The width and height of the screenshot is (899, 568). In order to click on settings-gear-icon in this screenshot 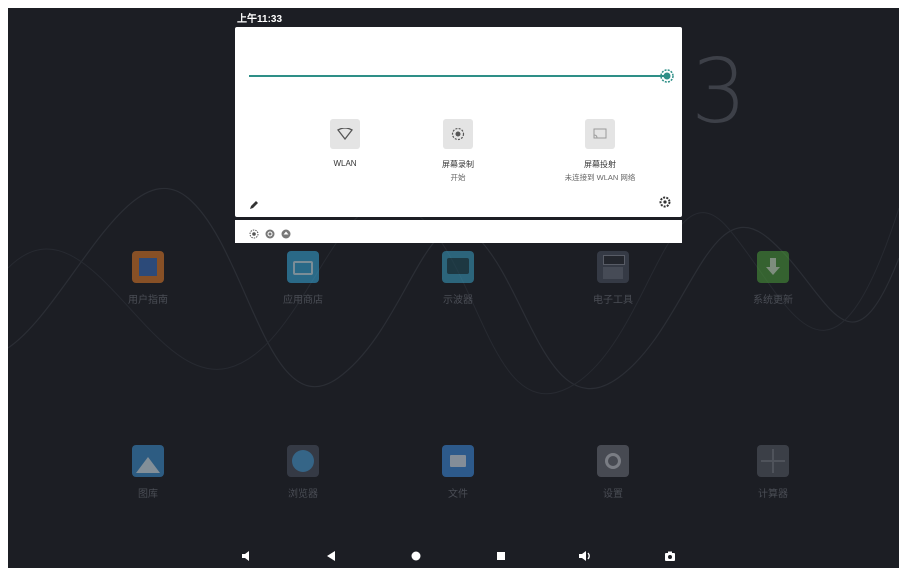, I will do `click(613, 461)`.